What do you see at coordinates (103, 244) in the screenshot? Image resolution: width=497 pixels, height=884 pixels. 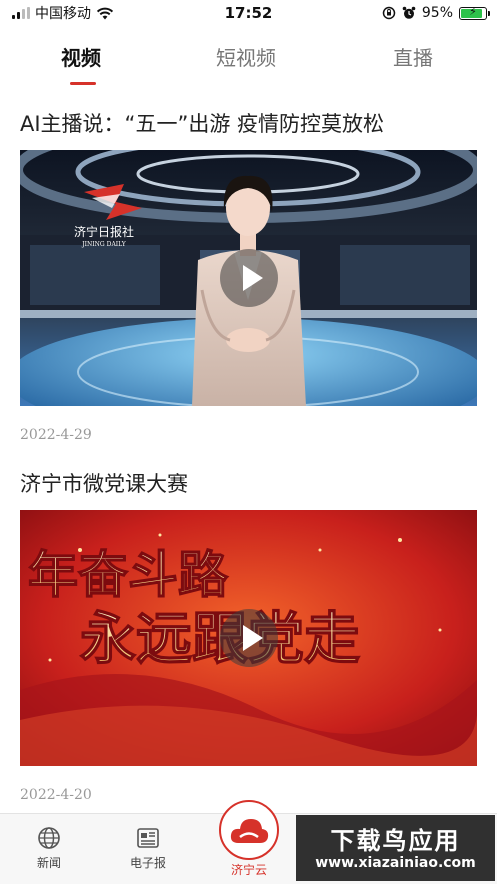 I see `thumbnail-logo-subtext: JINING DAILY` at bounding box center [103, 244].